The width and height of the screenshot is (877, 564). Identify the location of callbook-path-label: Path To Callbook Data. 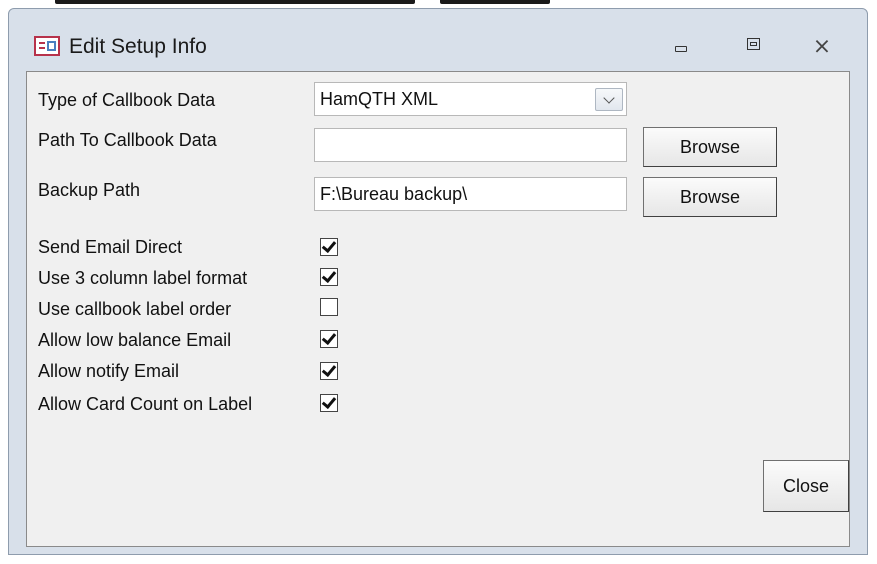
(127, 140).